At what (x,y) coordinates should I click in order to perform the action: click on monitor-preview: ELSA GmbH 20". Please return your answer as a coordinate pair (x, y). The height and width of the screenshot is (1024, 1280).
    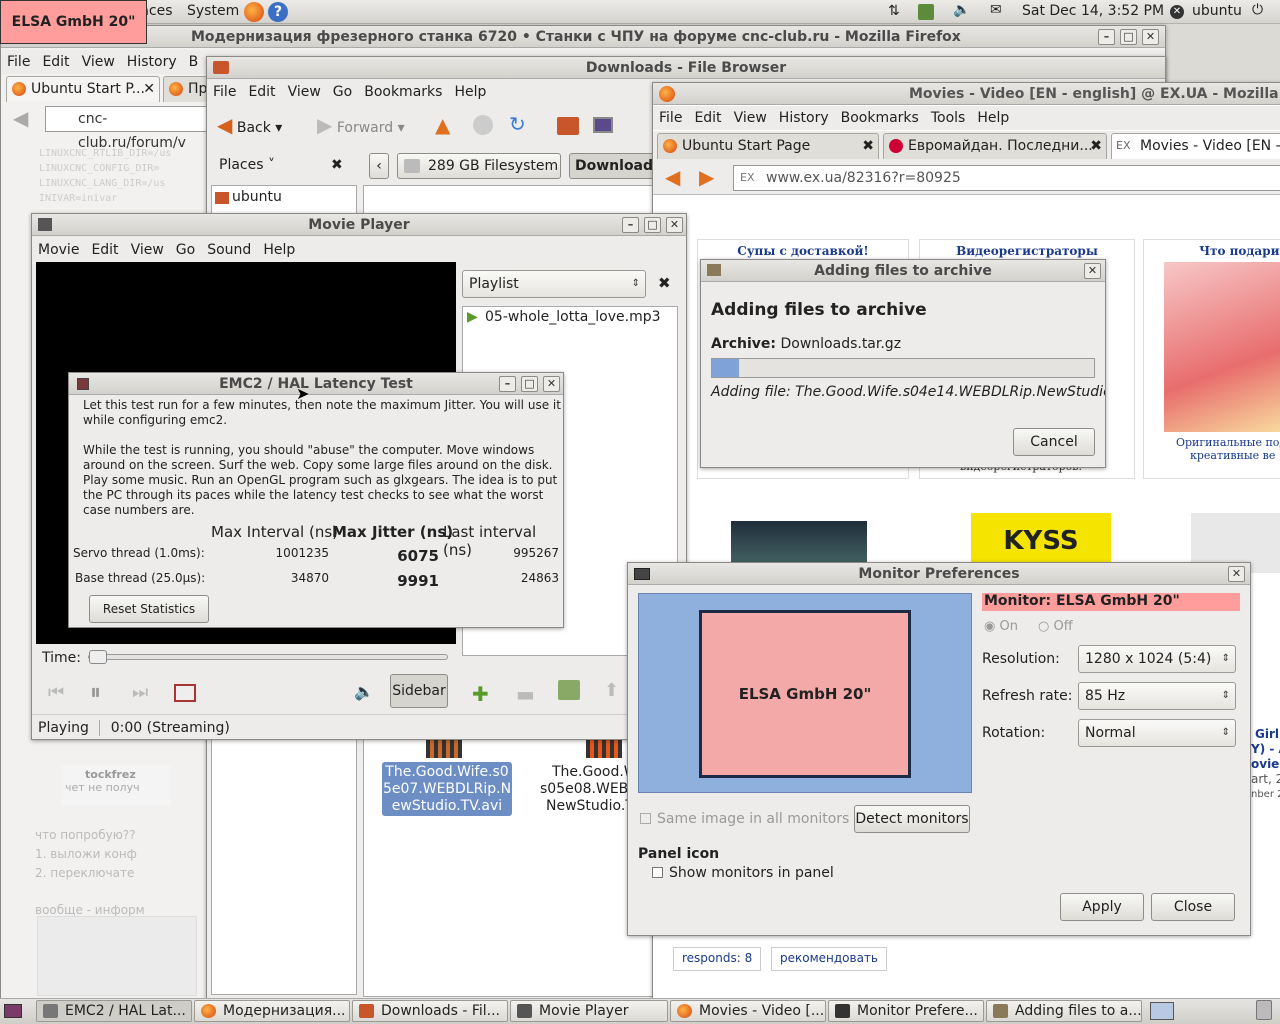
    Looking at the image, I should click on (805, 694).